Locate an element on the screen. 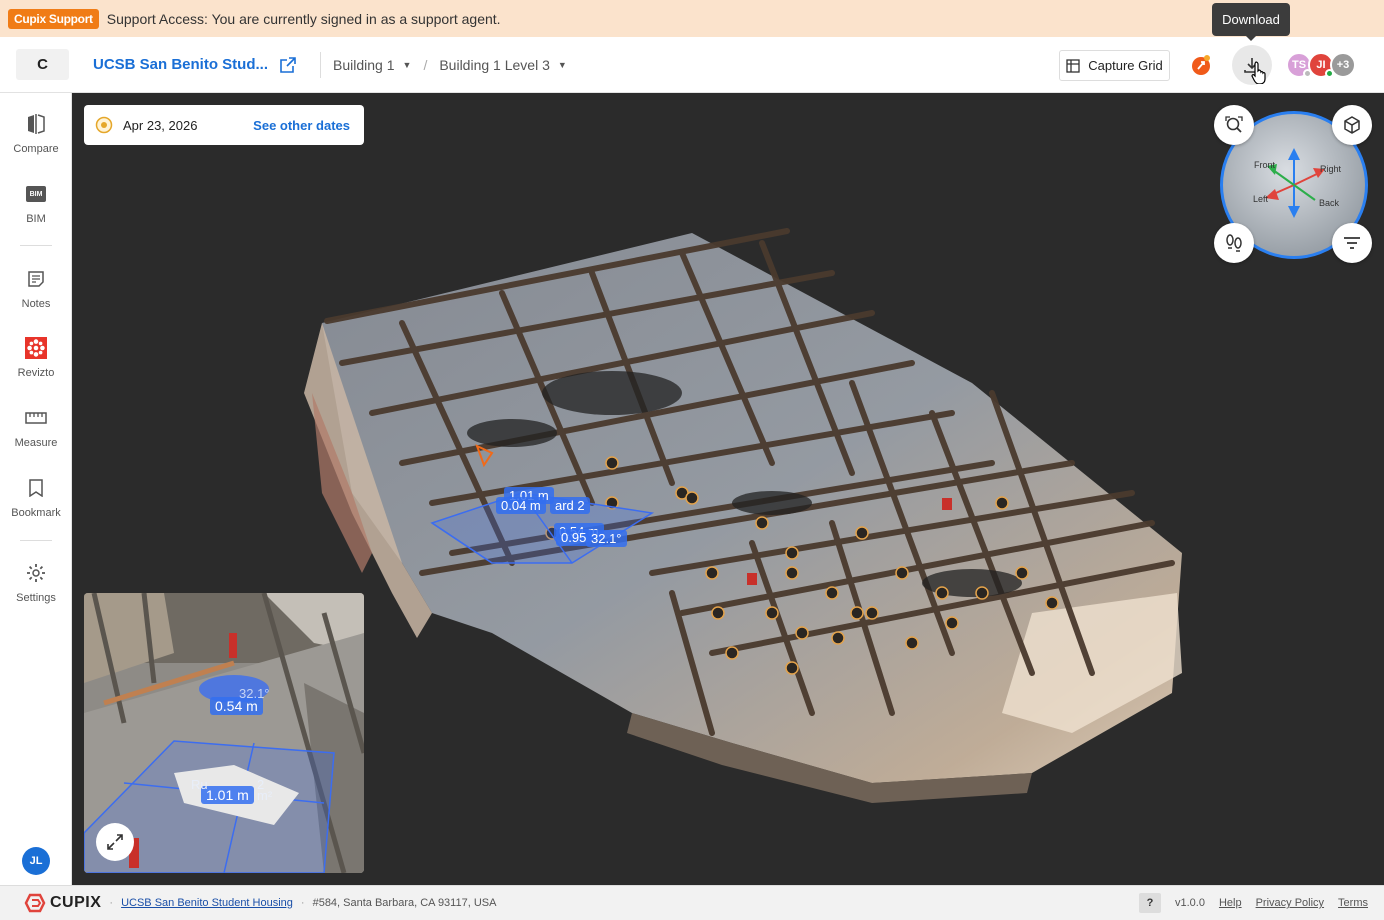  grid-icon is located at coordinates (1073, 65).